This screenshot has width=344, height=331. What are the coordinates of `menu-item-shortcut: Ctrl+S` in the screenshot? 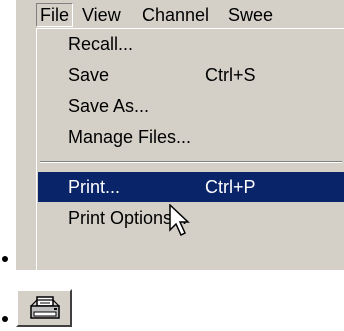 It's located at (230, 75).